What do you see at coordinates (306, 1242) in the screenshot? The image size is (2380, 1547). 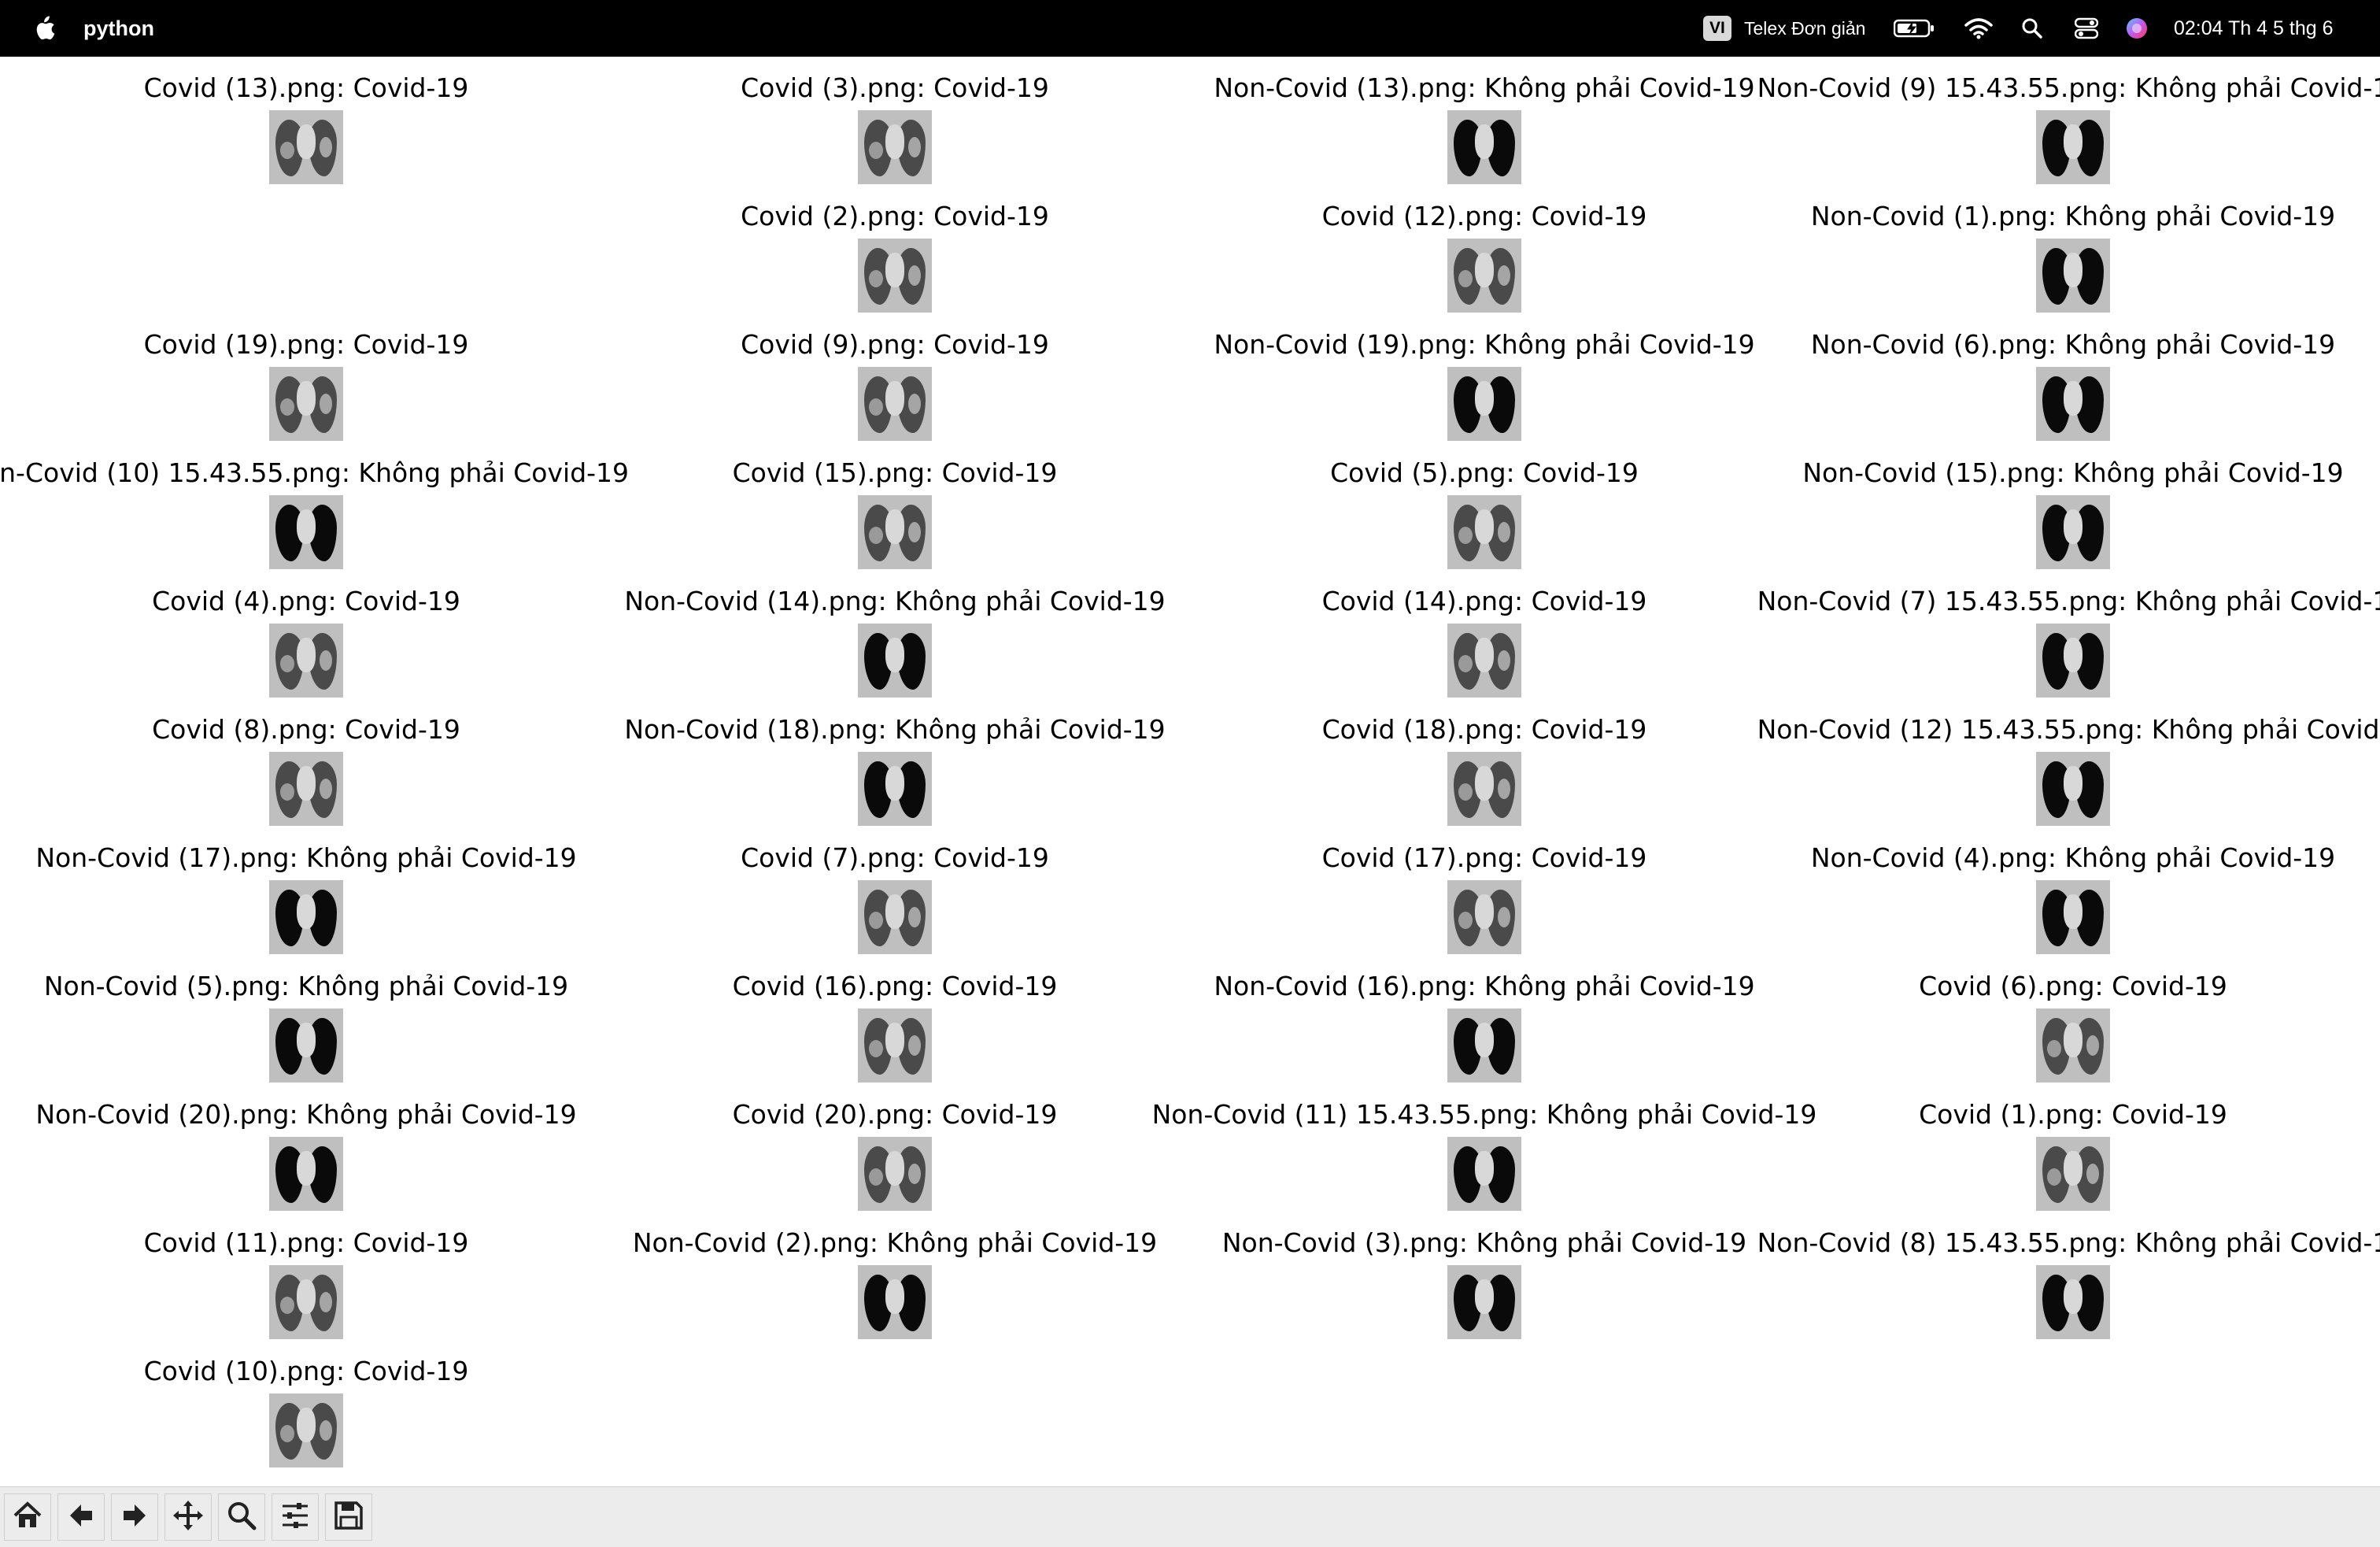 I see `subplot-title: Covid (11).png: Covid-19` at bounding box center [306, 1242].